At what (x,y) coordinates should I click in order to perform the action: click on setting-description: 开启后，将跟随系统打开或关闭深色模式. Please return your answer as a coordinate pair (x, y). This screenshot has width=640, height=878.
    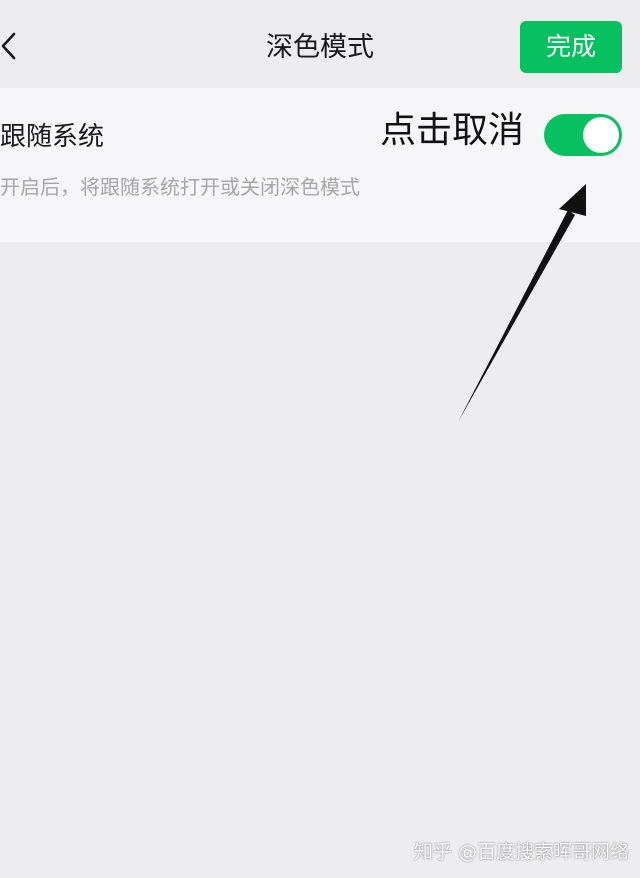
    Looking at the image, I should click on (180, 187).